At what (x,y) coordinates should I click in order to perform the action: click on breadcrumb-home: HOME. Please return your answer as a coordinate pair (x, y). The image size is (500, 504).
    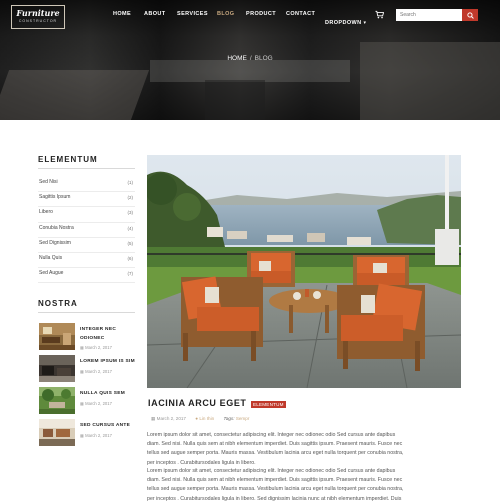
    Looking at the image, I should click on (237, 58).